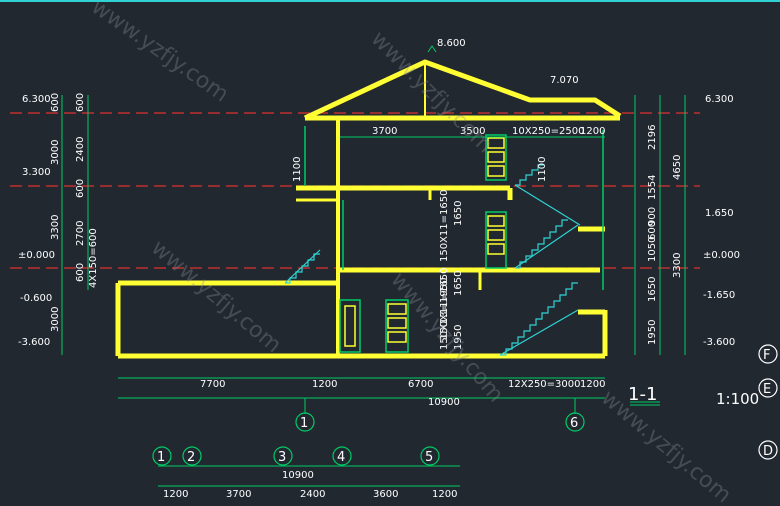 Image resolution: width=780 pixels, height=506 pixels. What do you see at coordinates (768, 451) in the screenshot?
I see `axis-d-label: D` at bounding box center [768, 451].